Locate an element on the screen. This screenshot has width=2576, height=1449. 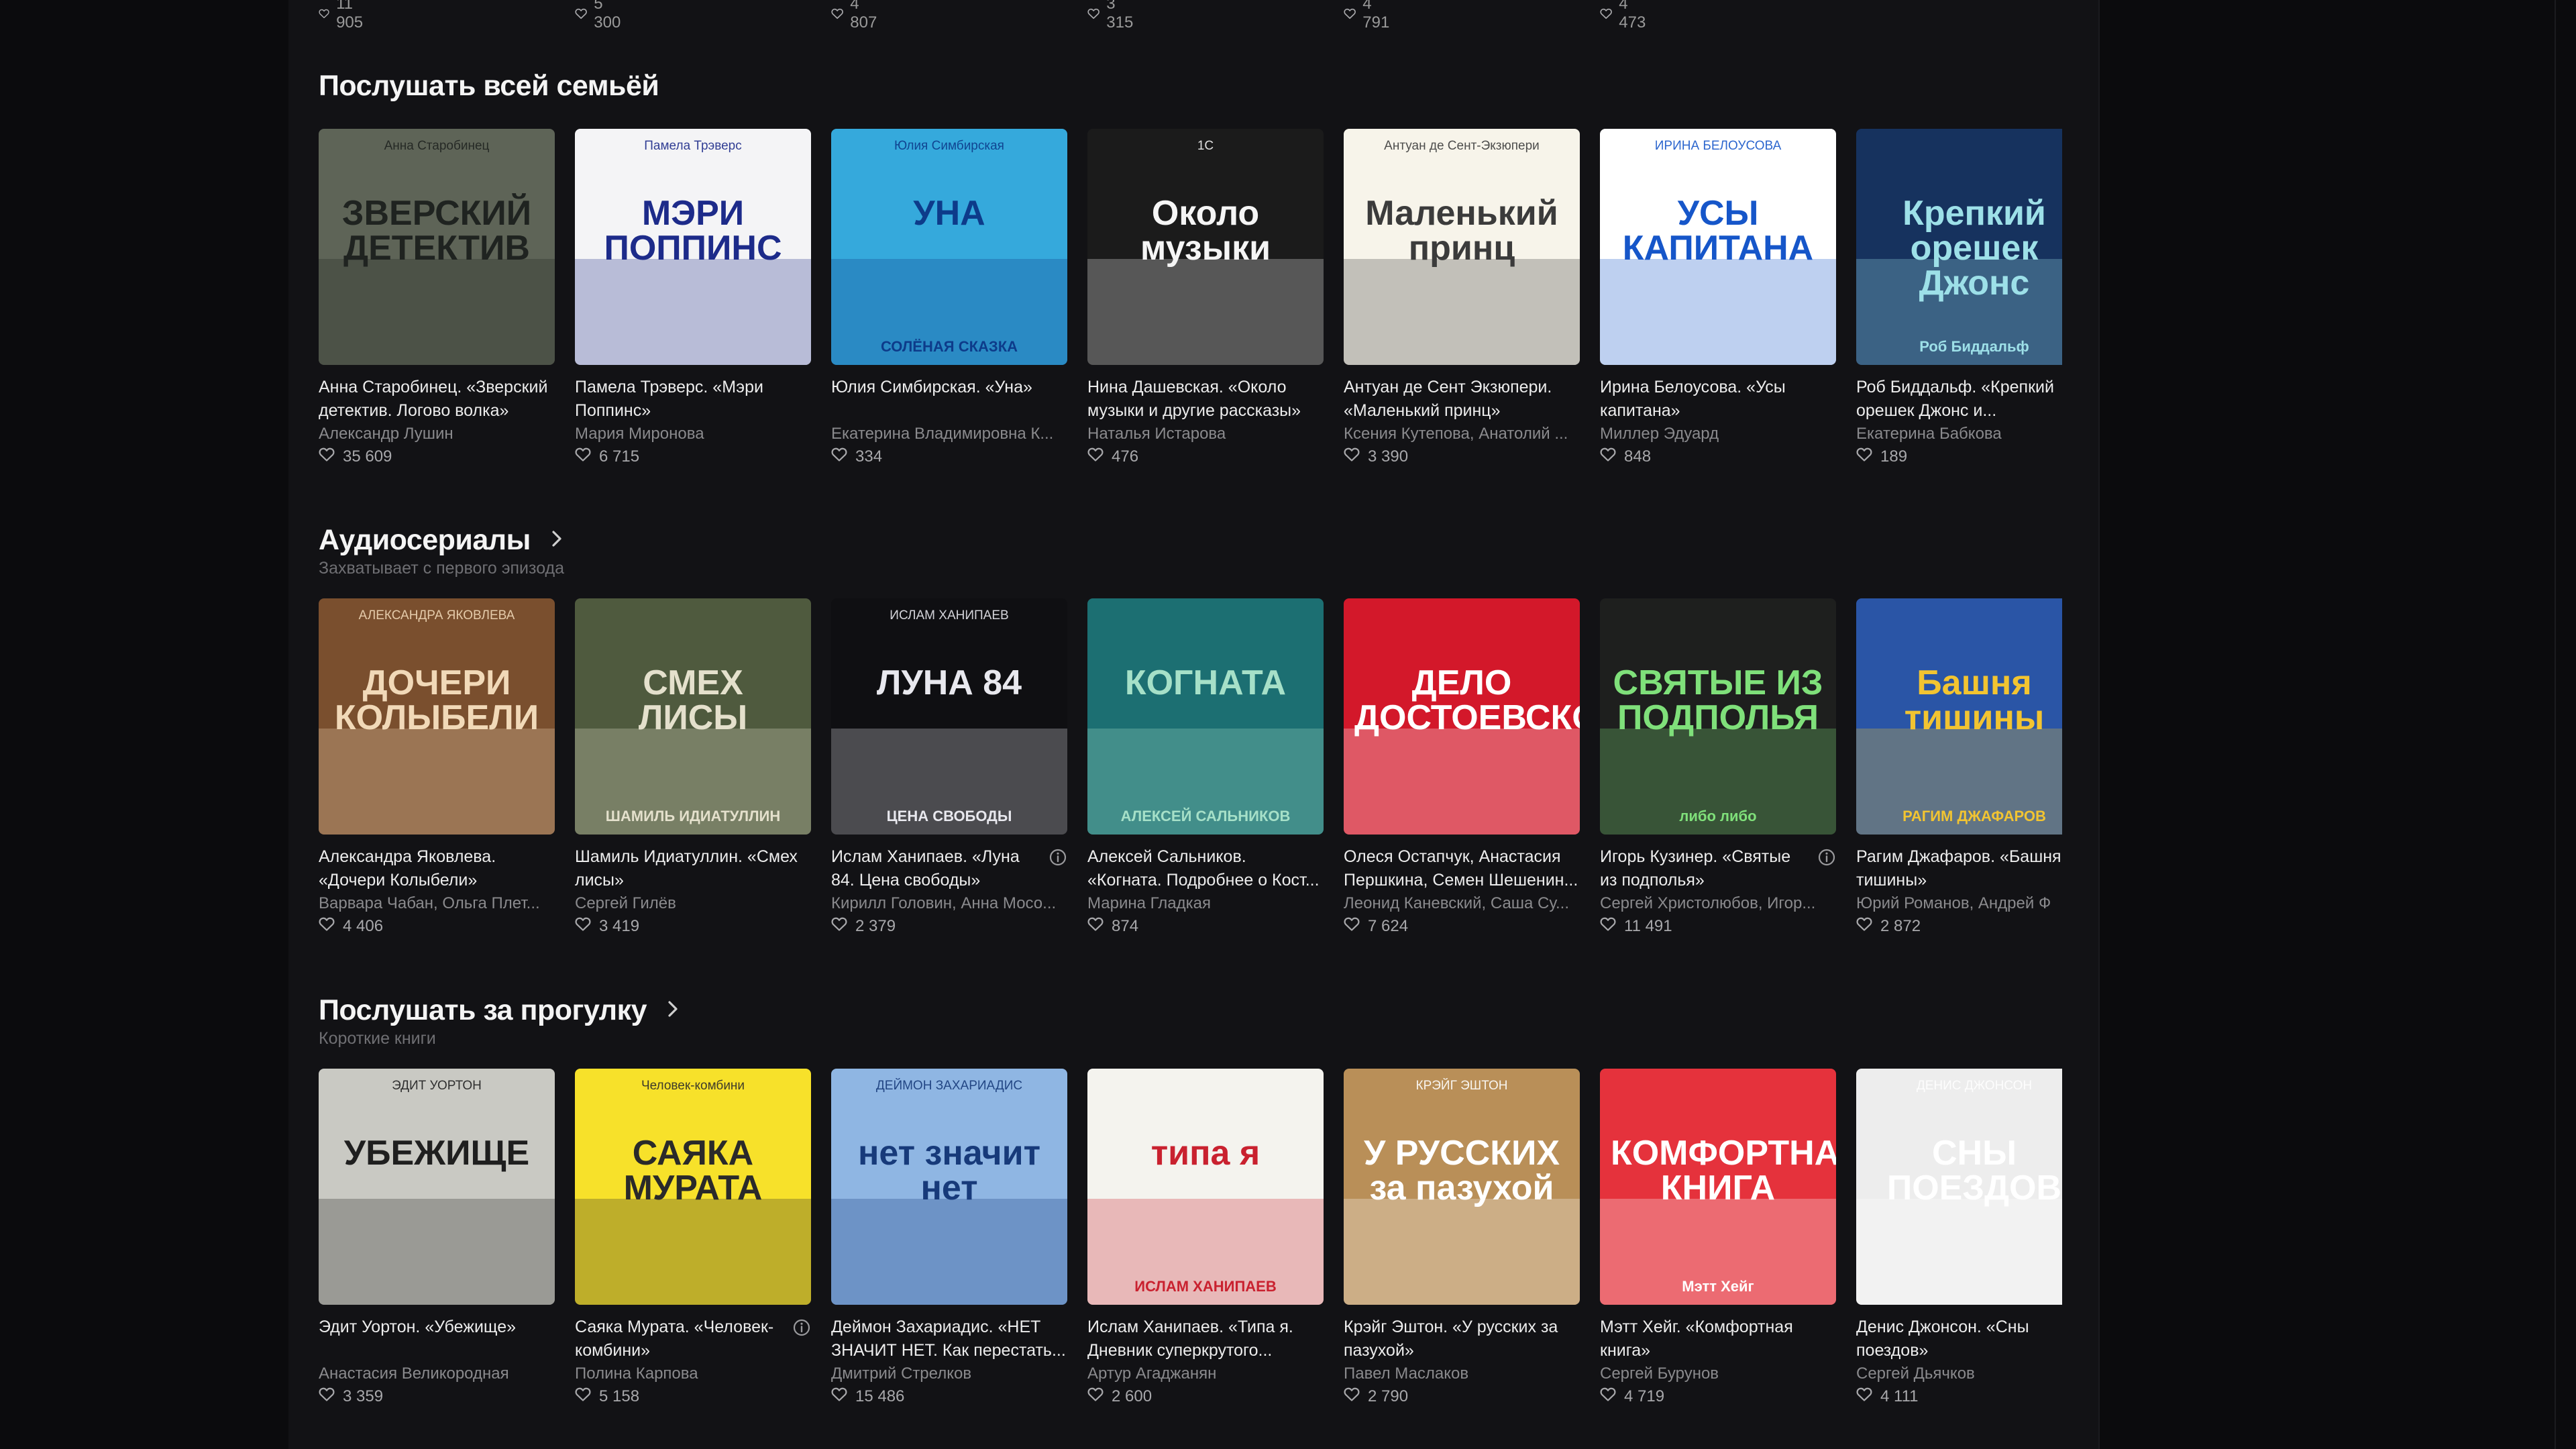
book-title-text: Ирина Белоусова. «Усы капитана» is located at coordinates (1693, 399).